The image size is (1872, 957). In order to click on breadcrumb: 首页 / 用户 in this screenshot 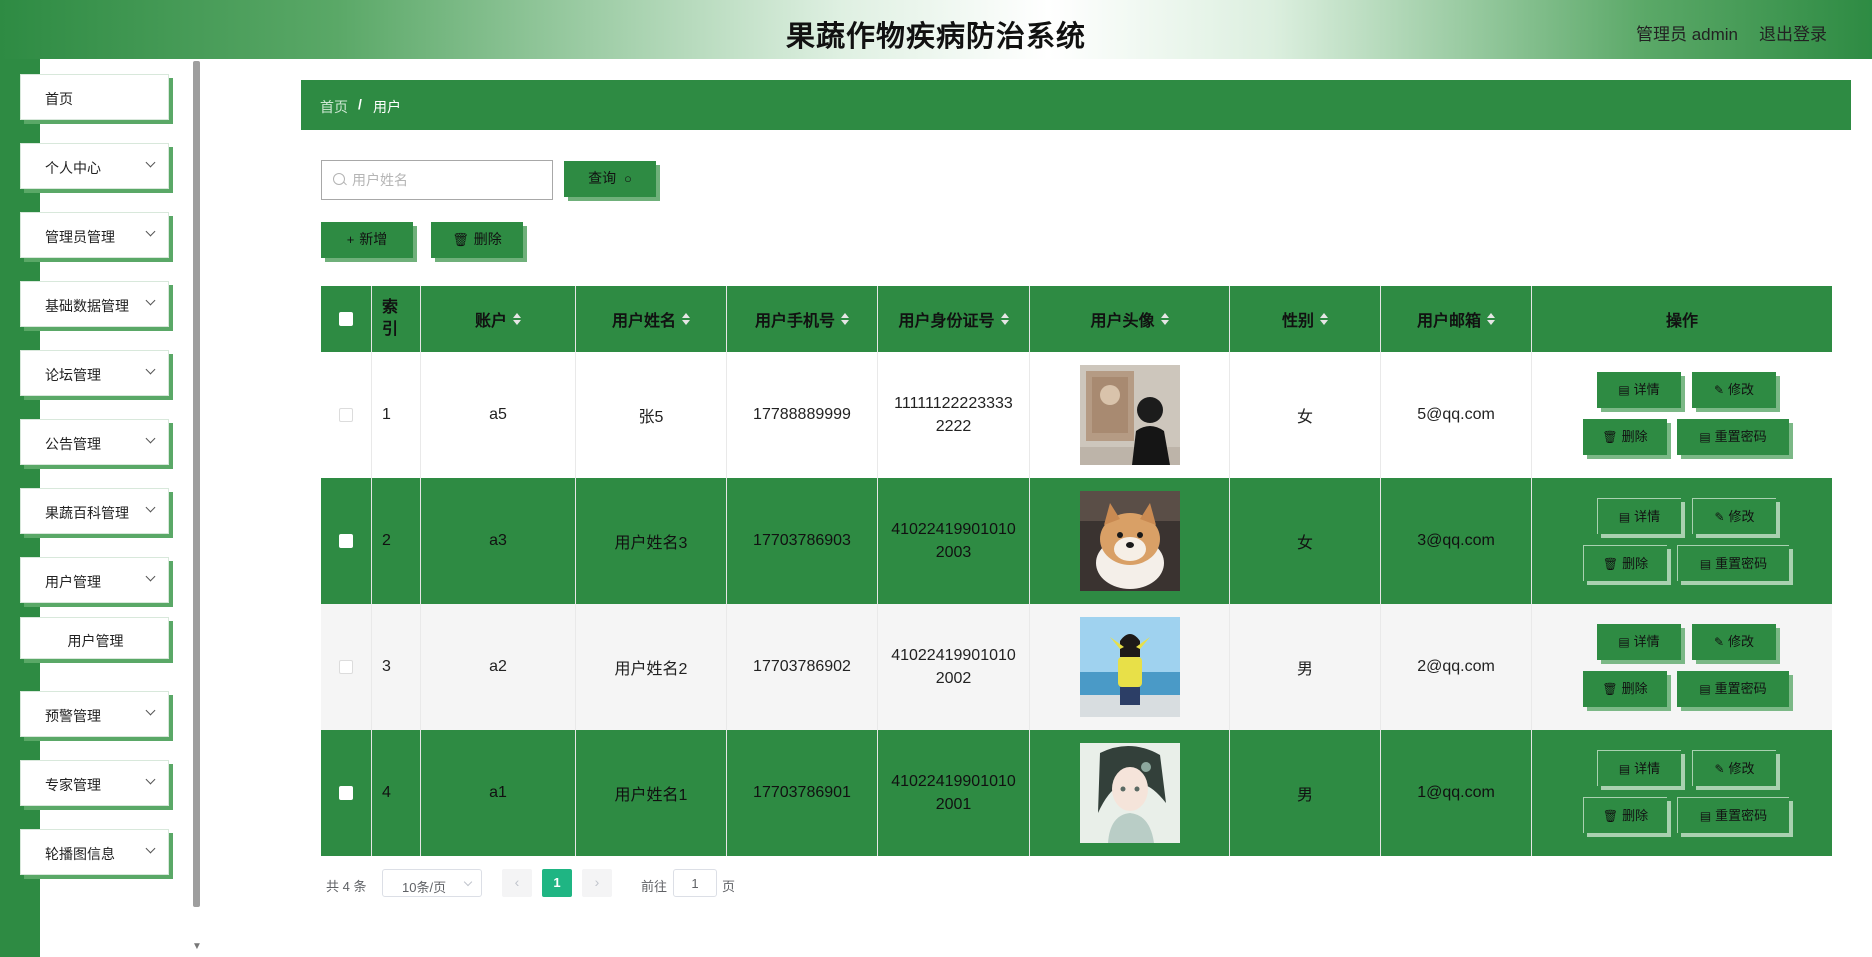, I will do `click(1076, 105)`.